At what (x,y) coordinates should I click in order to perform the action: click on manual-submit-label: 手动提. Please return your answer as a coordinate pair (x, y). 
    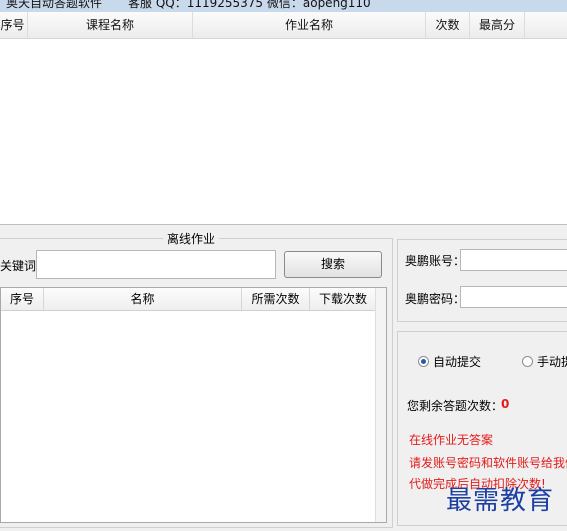
    Looking at the image, I should click on (552, 362).